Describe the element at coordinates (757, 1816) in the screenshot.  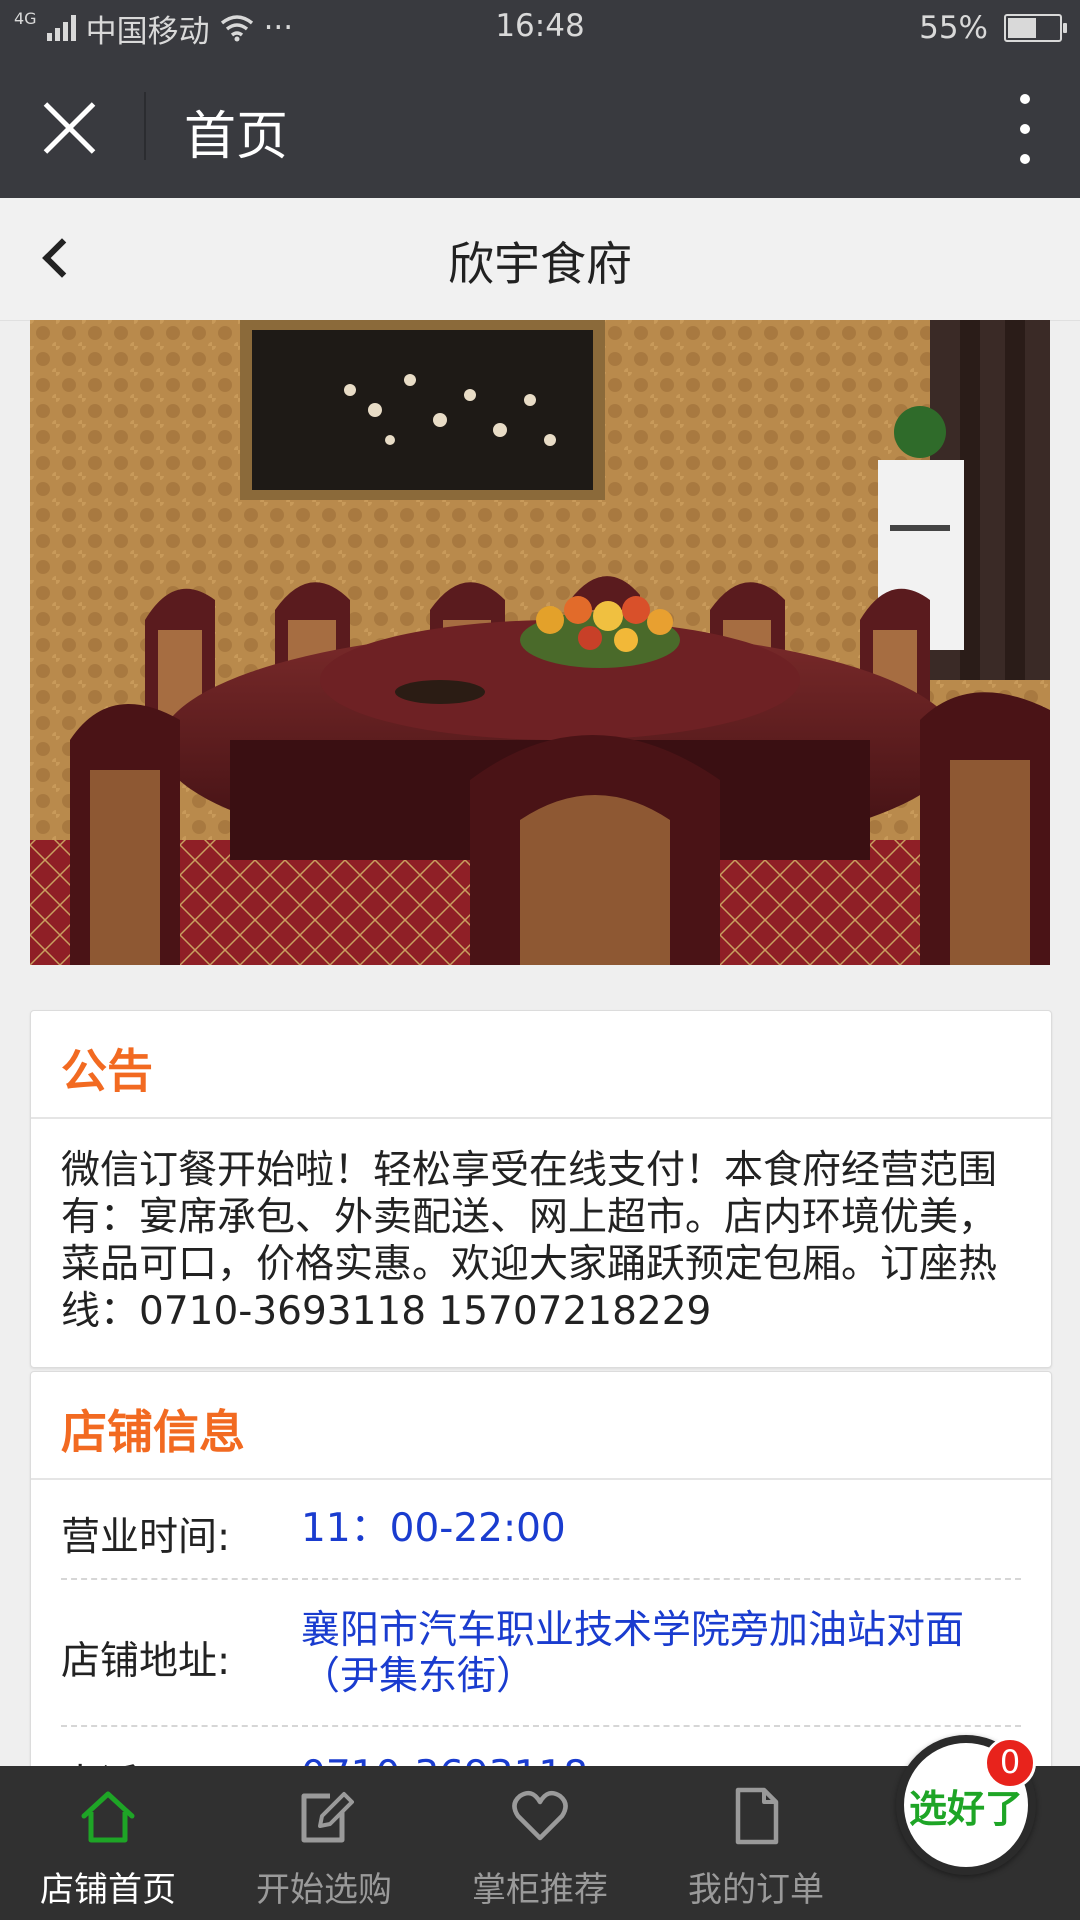
I see `document-icon` at that location.